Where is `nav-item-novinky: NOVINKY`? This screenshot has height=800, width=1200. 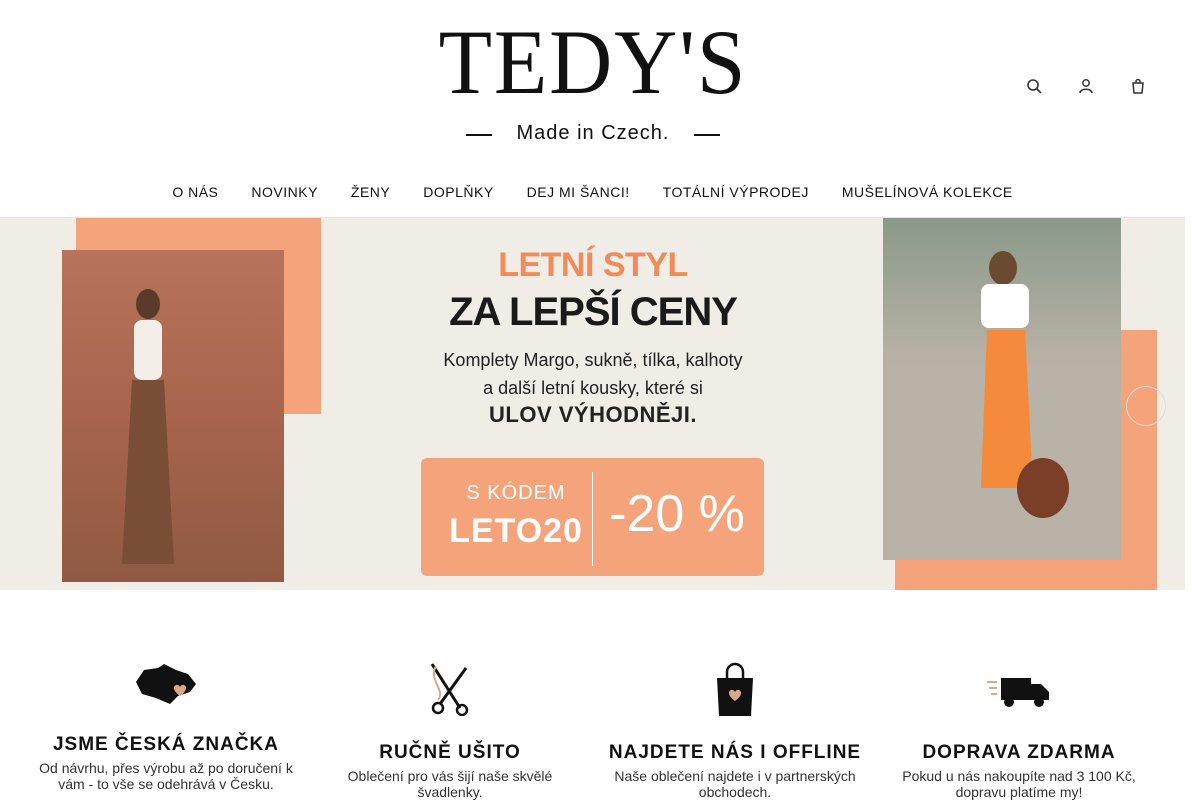
nav-item-novinky: NOVINKY is located at coordinates (284, 192).